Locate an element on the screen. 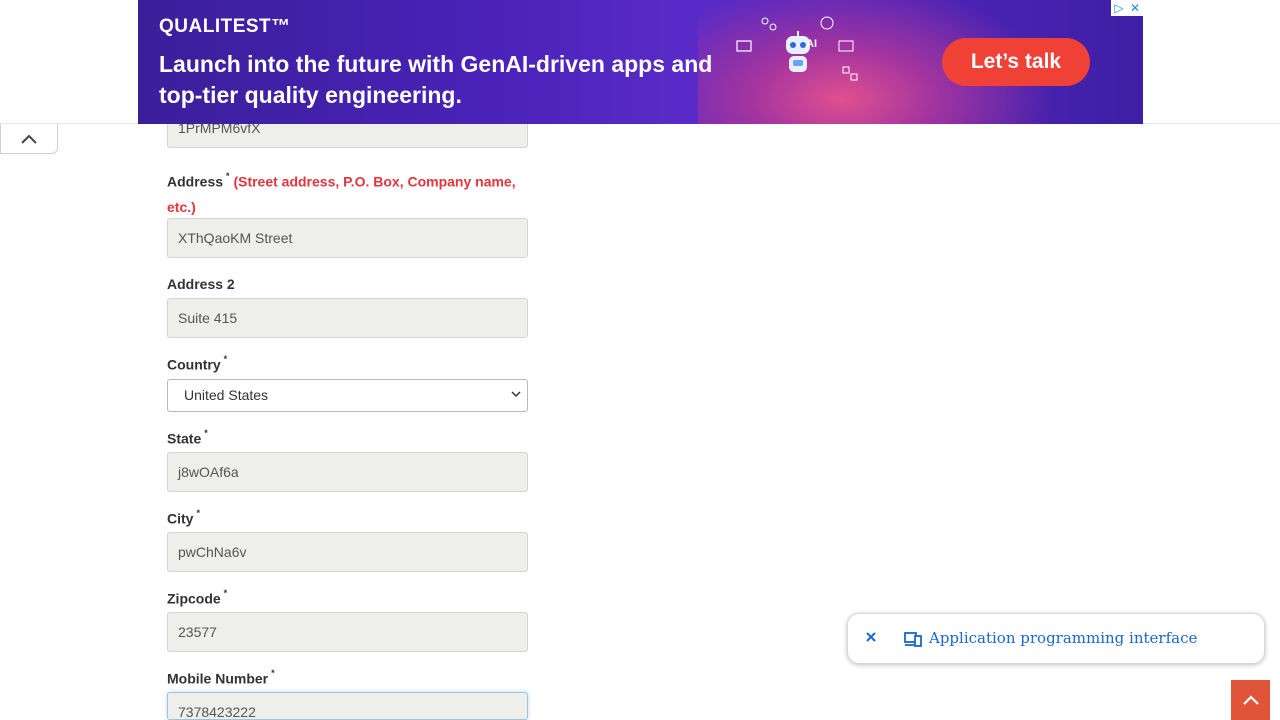  ad-close-icon: ✕ is located at coordinates (1135, 8).